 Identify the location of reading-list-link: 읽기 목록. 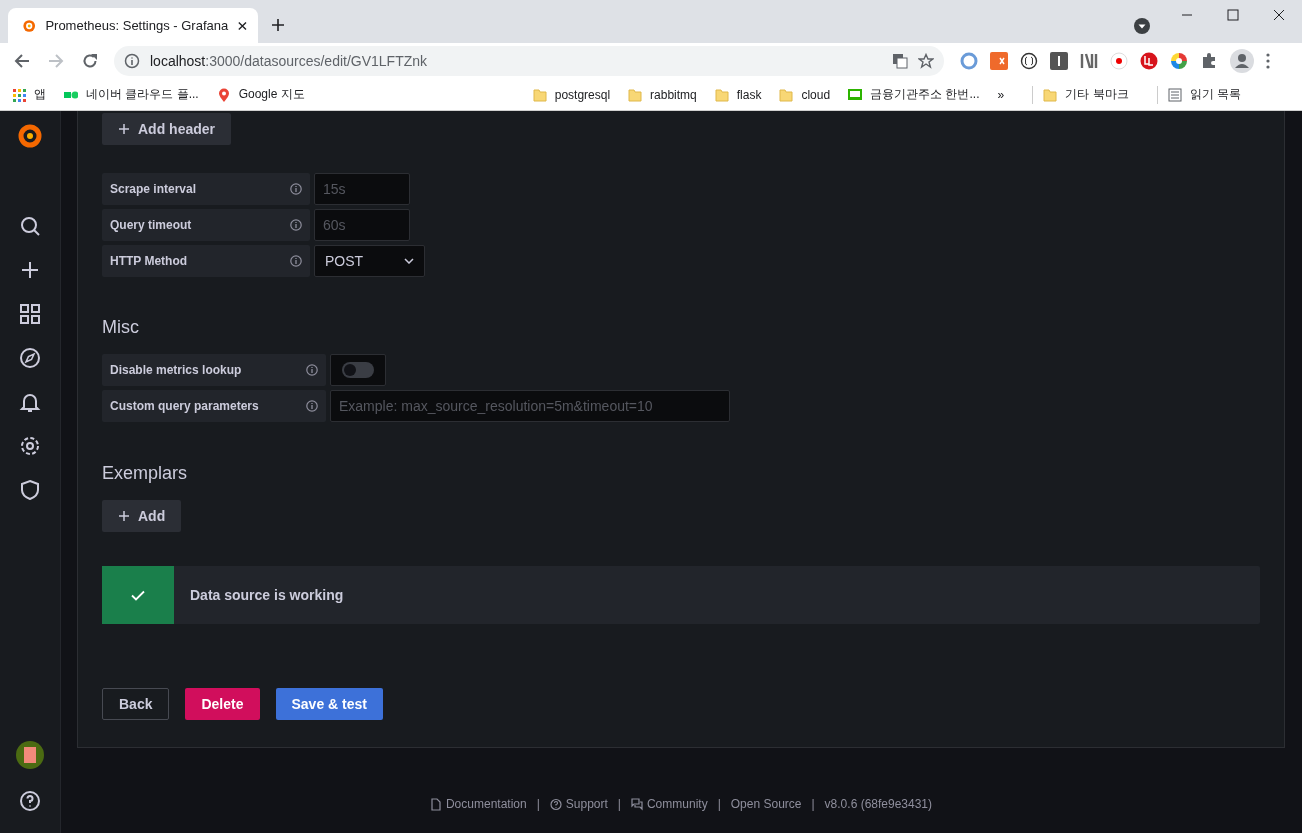
(1204, 94).